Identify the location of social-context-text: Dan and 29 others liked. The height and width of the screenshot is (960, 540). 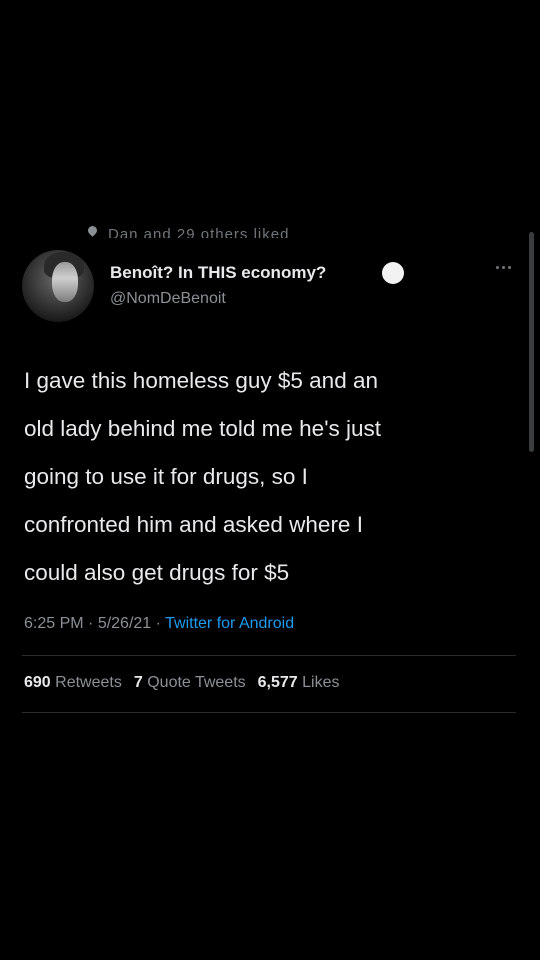
(199, 232).